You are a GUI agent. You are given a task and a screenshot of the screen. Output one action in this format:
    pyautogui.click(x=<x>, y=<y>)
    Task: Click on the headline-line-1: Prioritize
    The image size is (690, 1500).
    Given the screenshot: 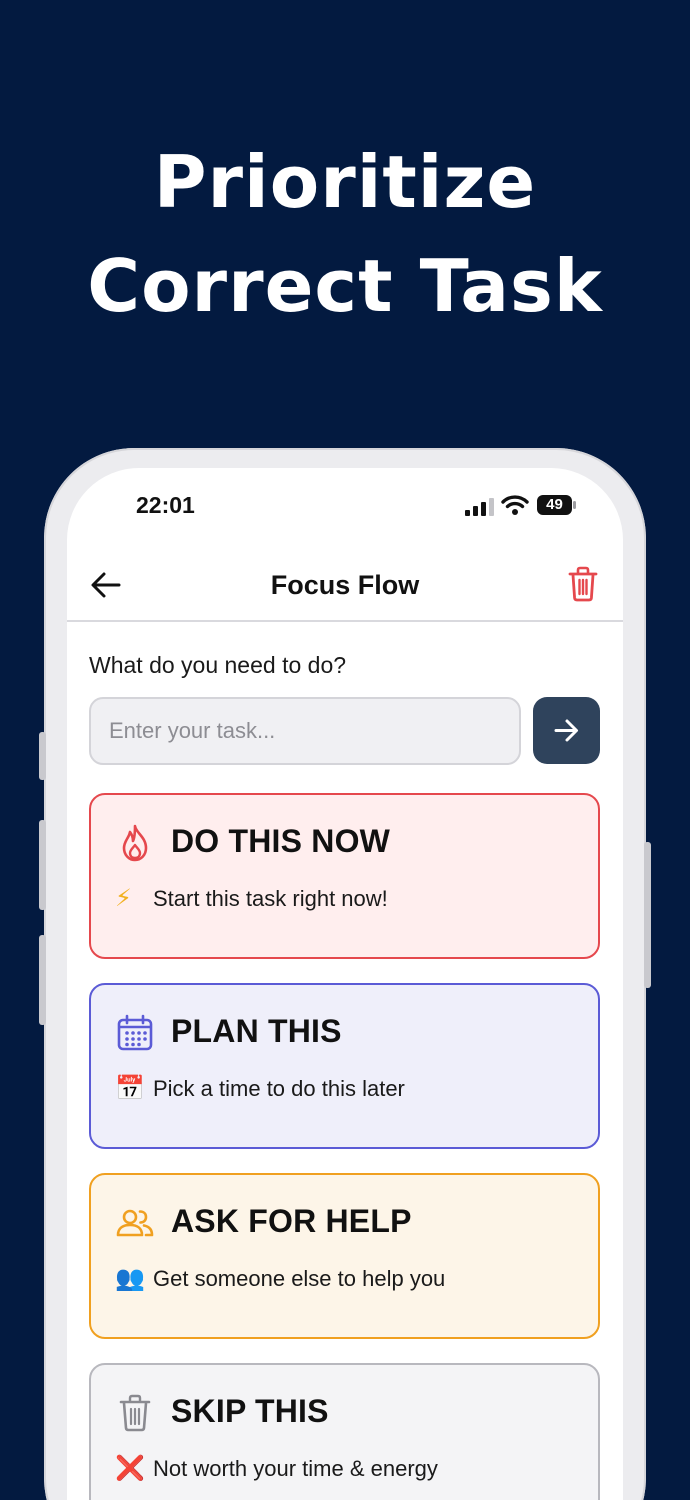 What is the action you would take?
    pyautogui.click(x=345, y=182)
    